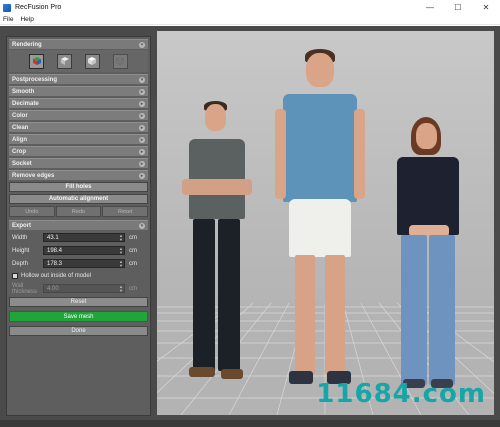 The height and width of the screenshot is (427, 500). What do you see at coordinates (78, 79) in the screenshot?
I see `postprocessing-header: Postprocessing ▾` at bounding box center [78, 79].